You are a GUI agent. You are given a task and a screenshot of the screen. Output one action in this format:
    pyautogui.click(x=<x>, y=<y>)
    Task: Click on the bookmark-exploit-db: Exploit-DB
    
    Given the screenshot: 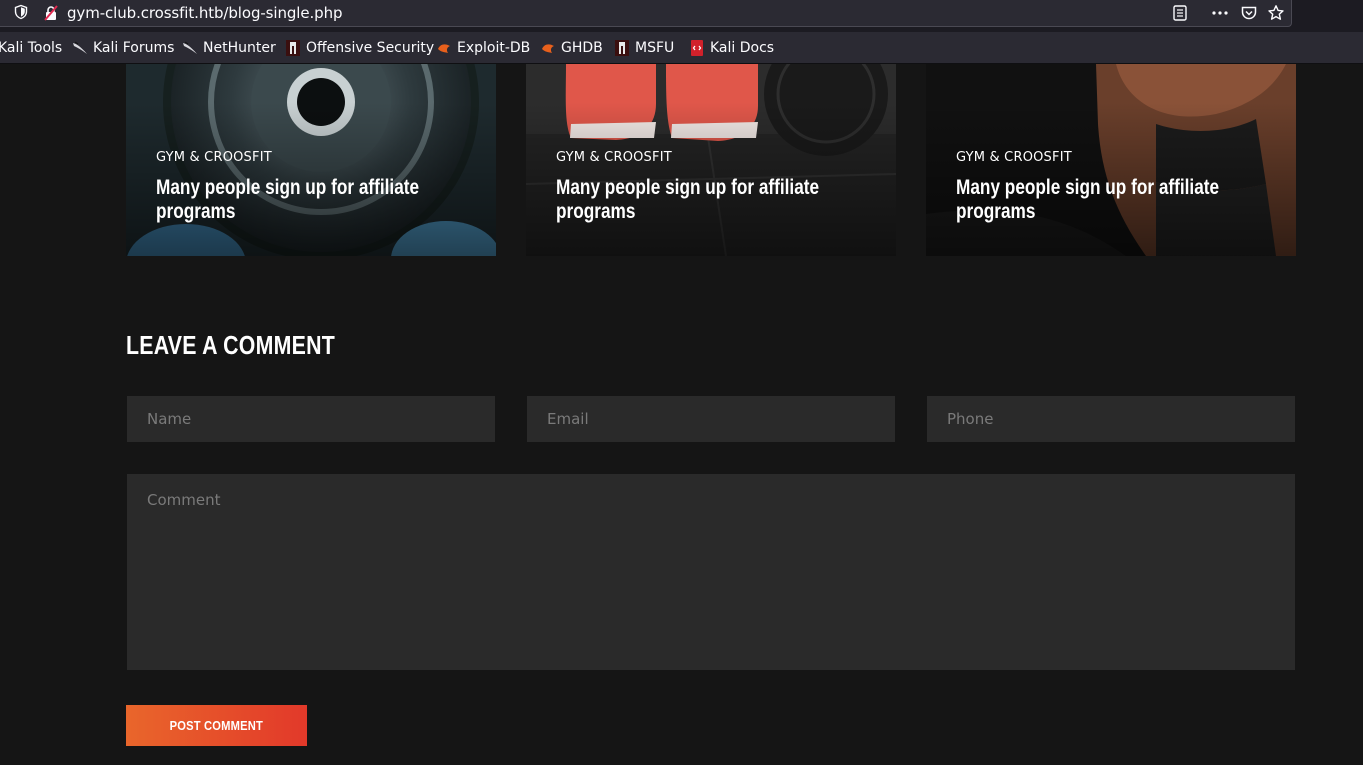 What is the action you would take?
    pyautogui.click(x=483, y=48)
    